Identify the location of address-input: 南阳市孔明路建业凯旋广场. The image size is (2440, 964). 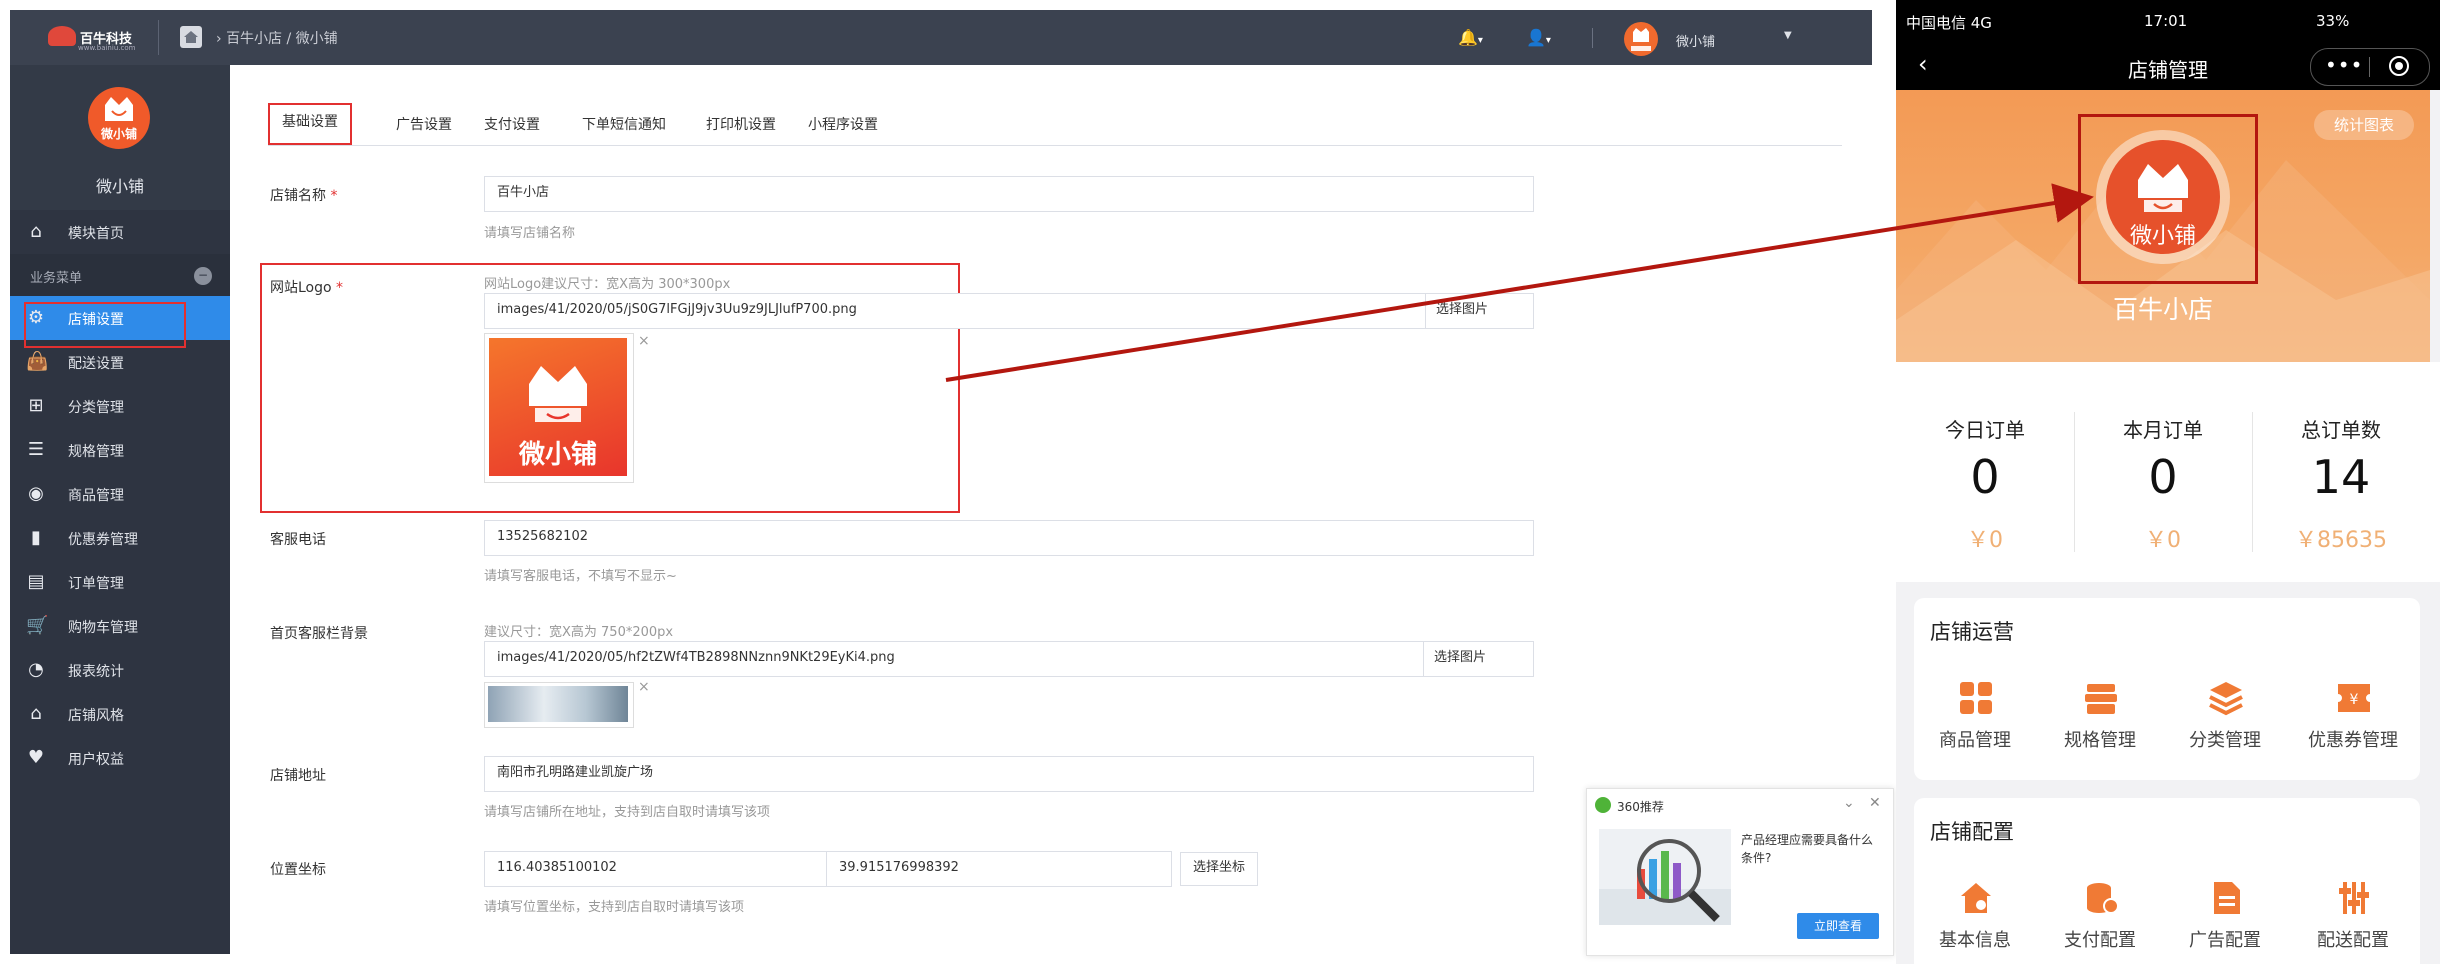
(1009, 774).